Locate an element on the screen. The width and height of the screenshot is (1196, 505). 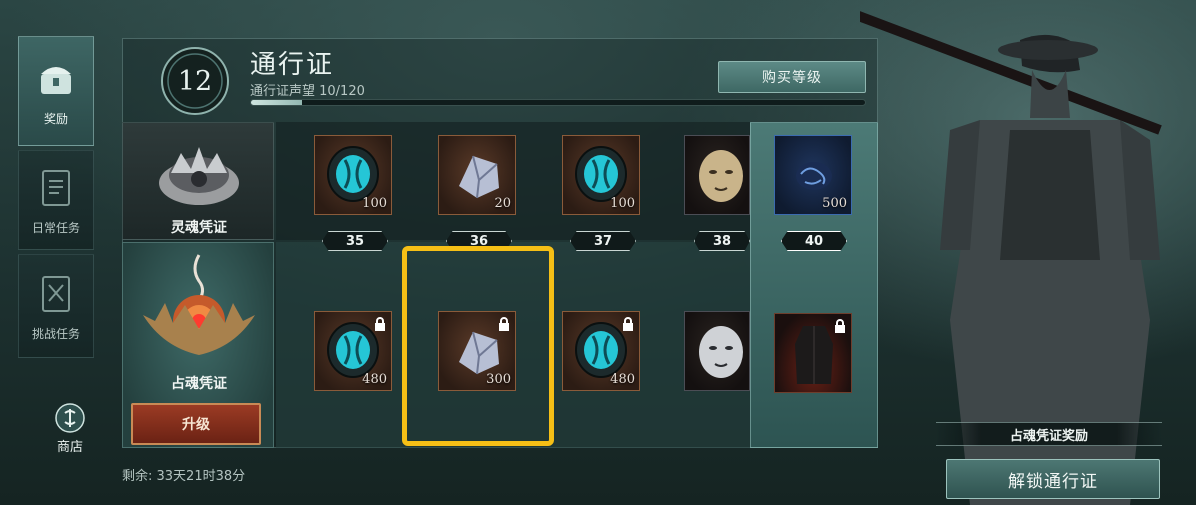
unlock-pass-button: 解锁通行证 is located at coordinates (1053, 479).